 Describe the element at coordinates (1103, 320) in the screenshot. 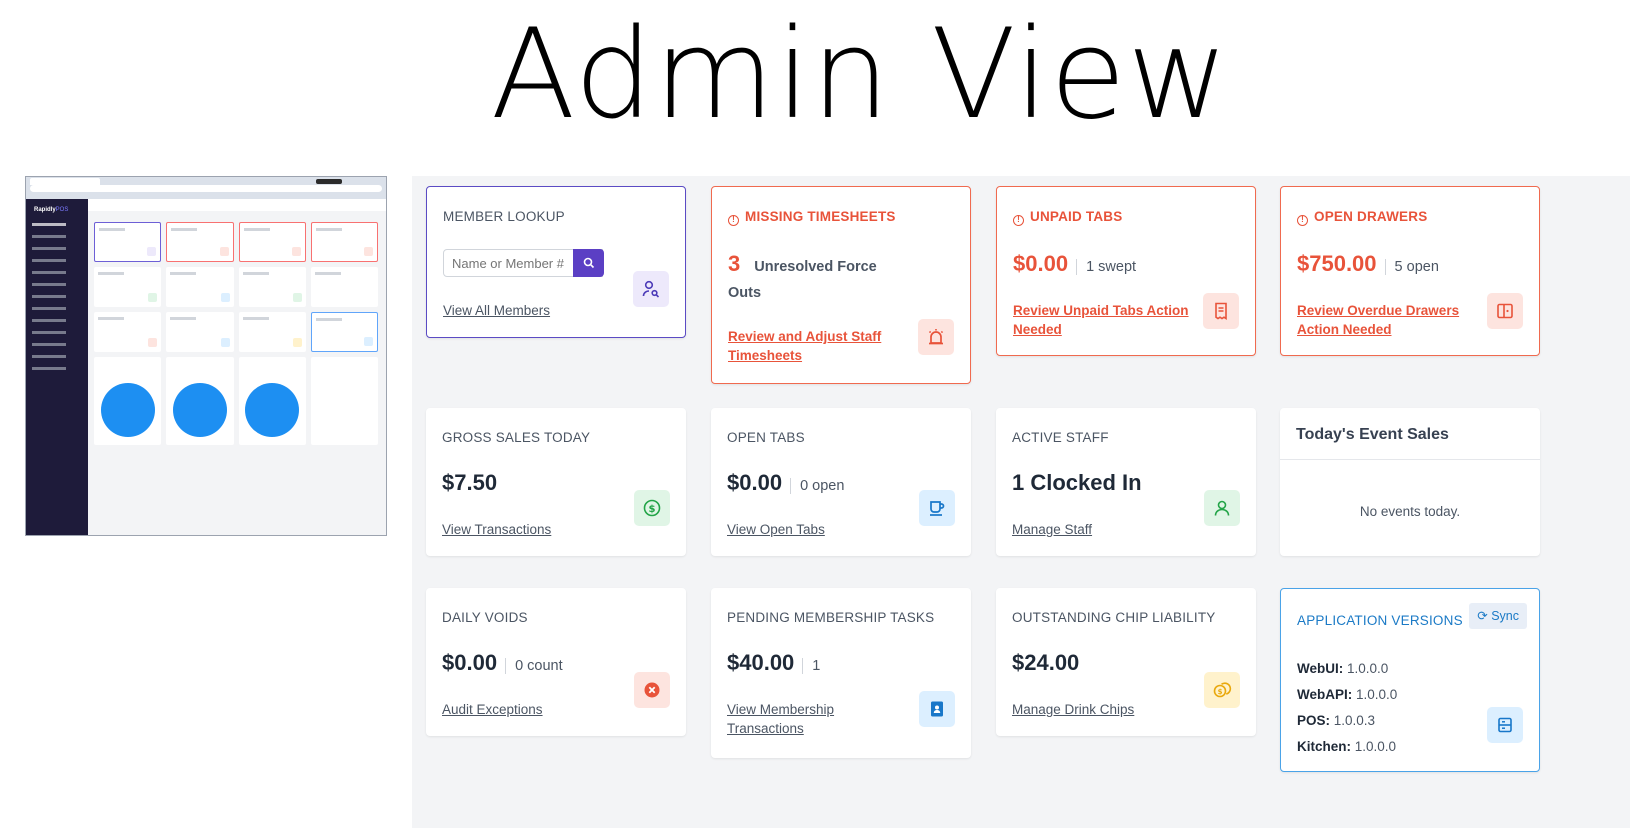

I see `review-unpaid-tabs-link: Review Unpaid Tabs Action Needed` at that location.